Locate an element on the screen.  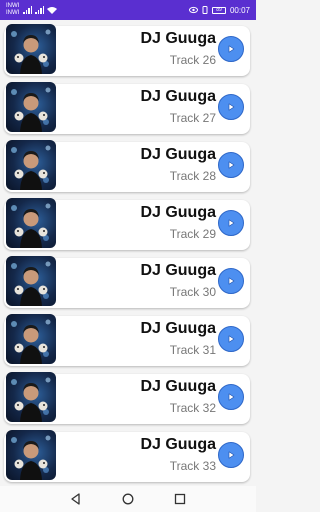
recents-button is located at coordinates (180, 499).